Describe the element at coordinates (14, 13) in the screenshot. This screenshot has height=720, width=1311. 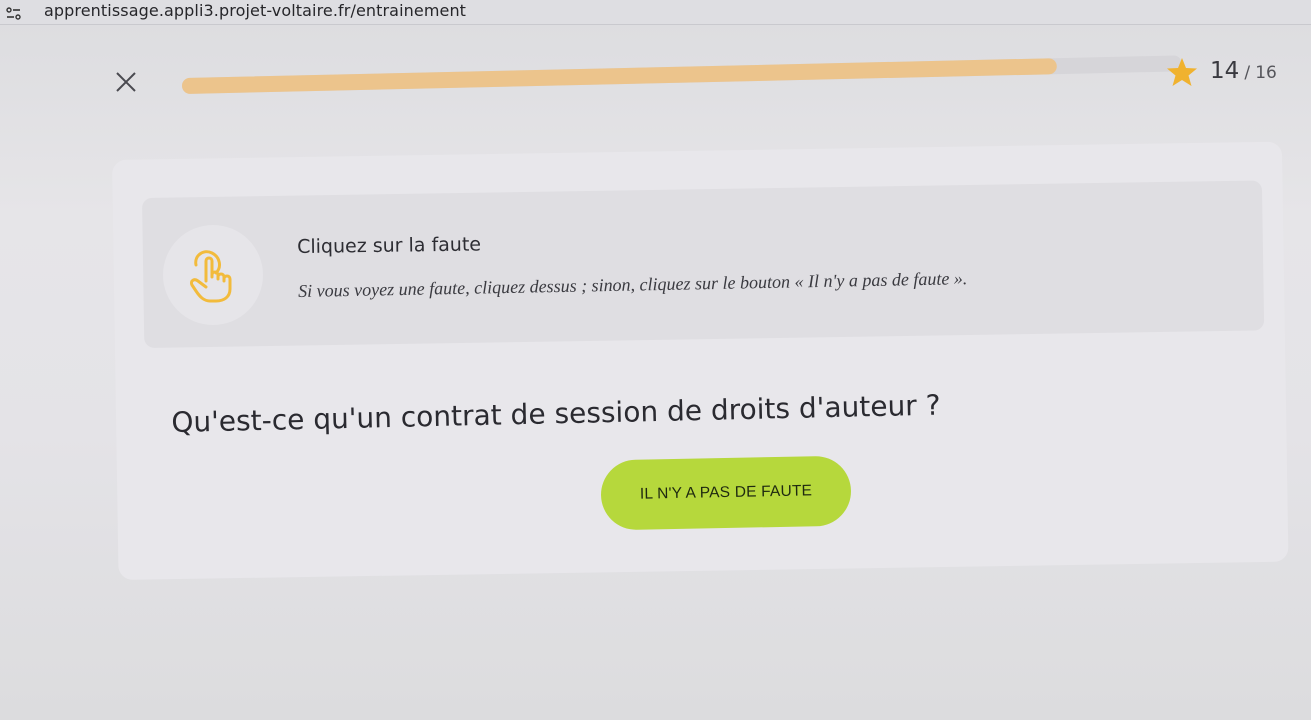
I see `site-settings-icon` at that location.